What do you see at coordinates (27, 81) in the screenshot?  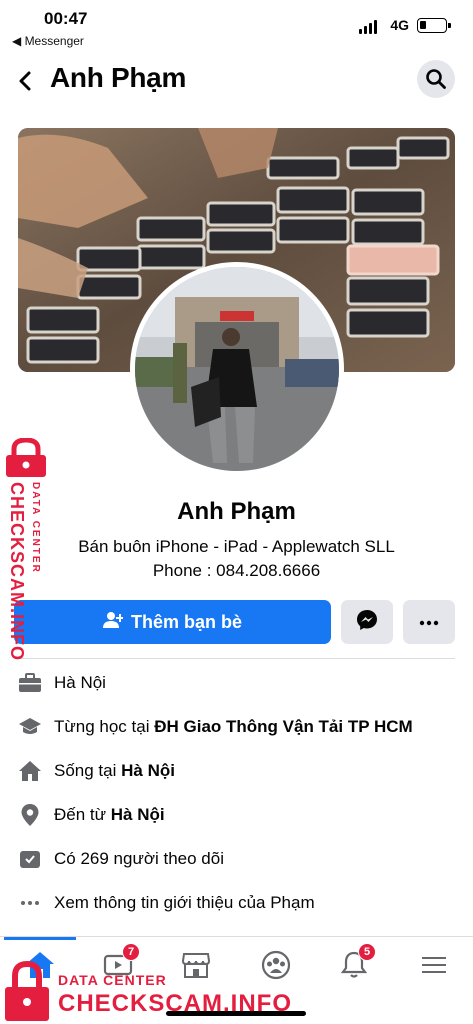 I see `chevron-left-icon` at bounding box center [27, 81].